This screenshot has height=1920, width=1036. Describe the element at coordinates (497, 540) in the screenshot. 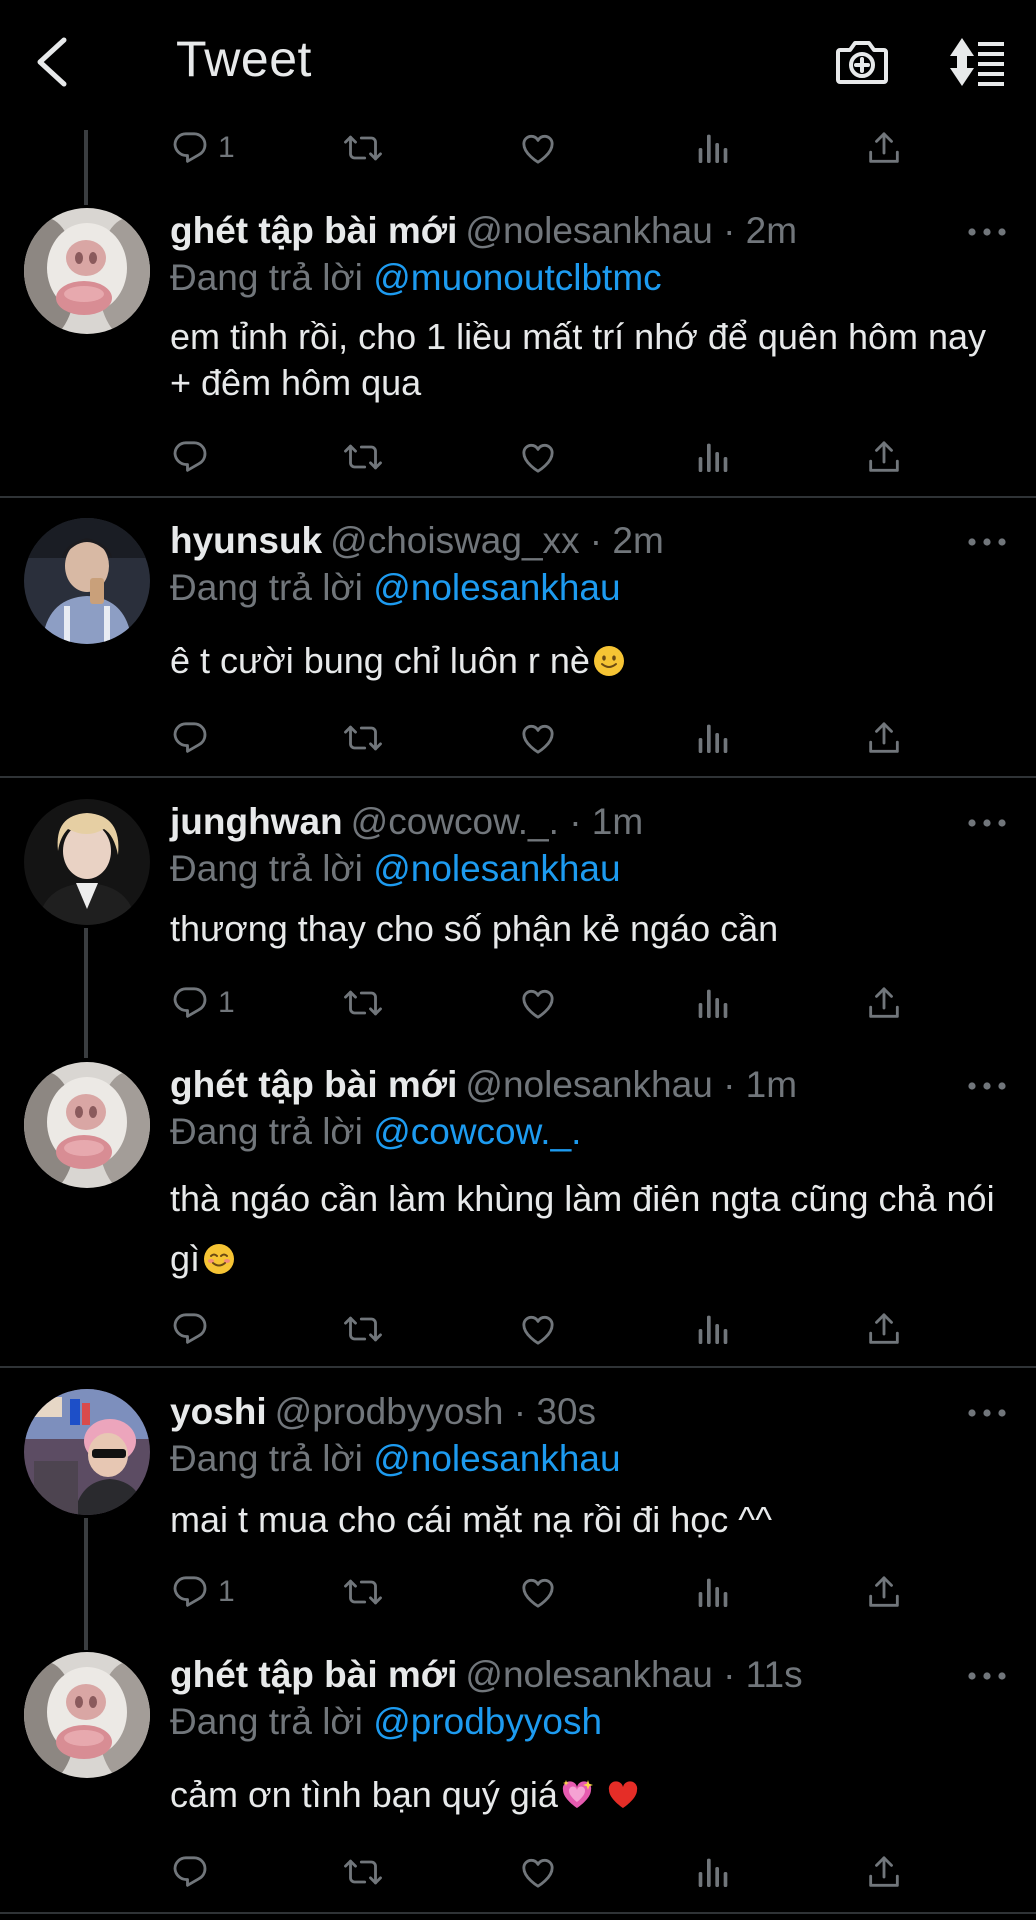

I see `handle-time: @choiswag_xx · 2m` at that location.